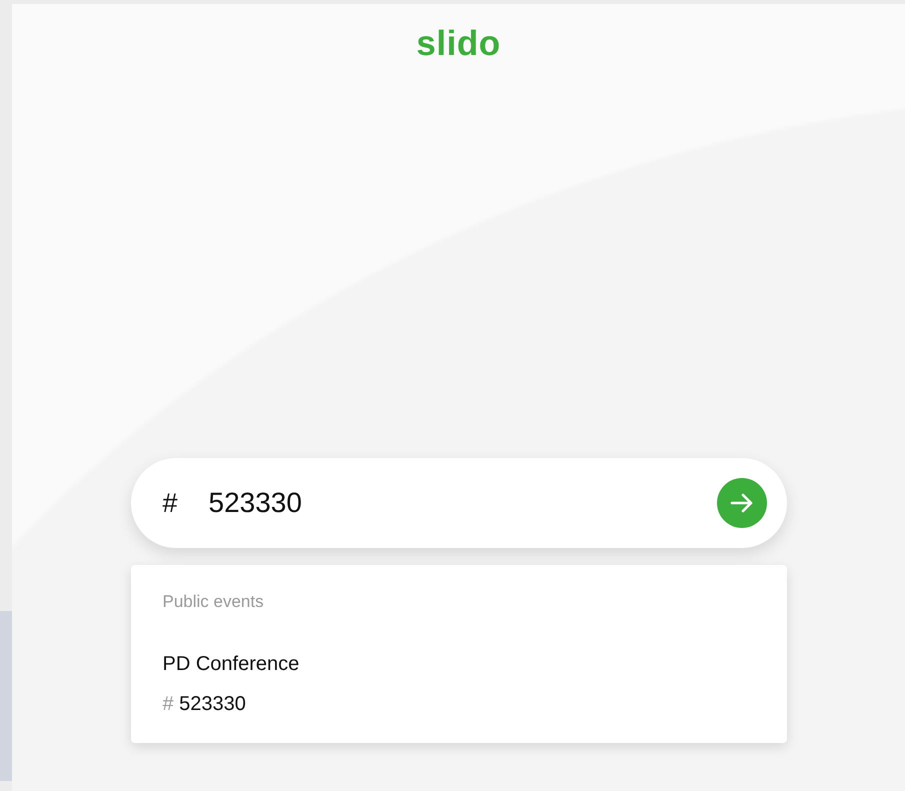 This screenshot has height=791, width=905. What do you see at coordinates (458, 44) in the screenshot?
I see `logo: slido` at bounding box center [458, 44].